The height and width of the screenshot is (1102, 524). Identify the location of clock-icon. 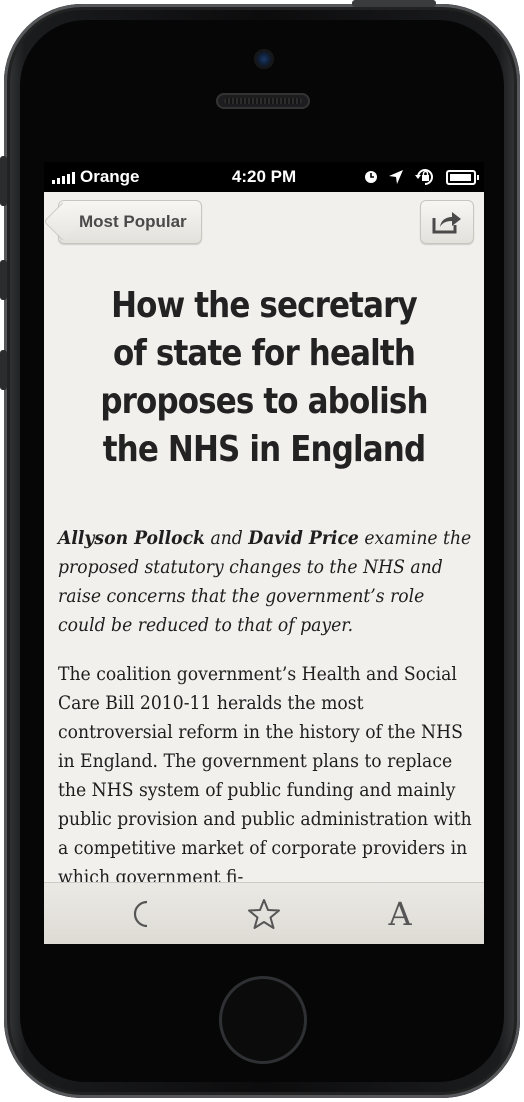
(371, 177).